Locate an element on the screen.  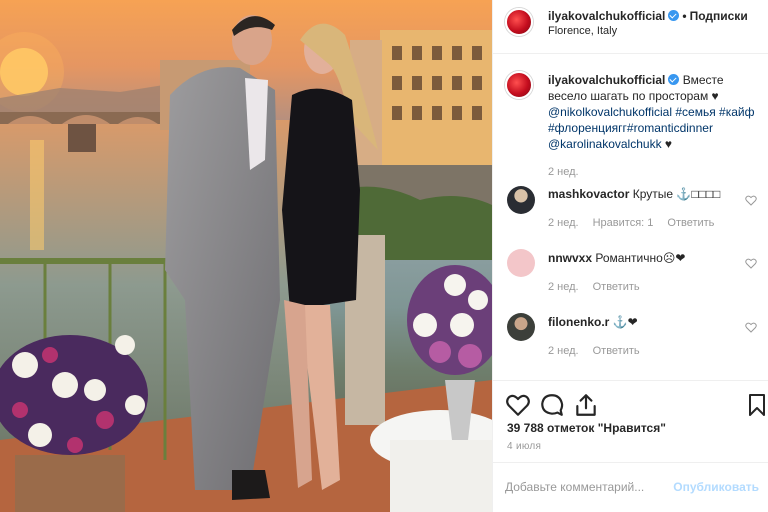
caption-verified-icon is located at coordinates (674, 79).